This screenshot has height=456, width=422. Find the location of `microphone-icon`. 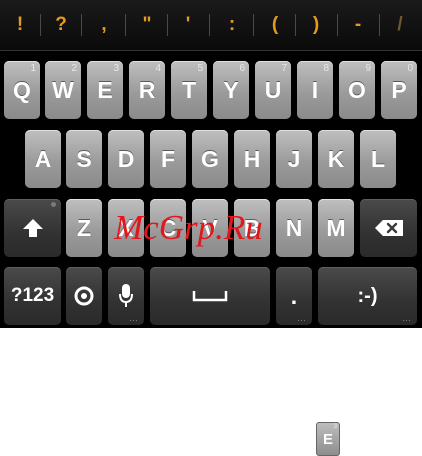

microphone-icon is located at coordinates (126, 296).